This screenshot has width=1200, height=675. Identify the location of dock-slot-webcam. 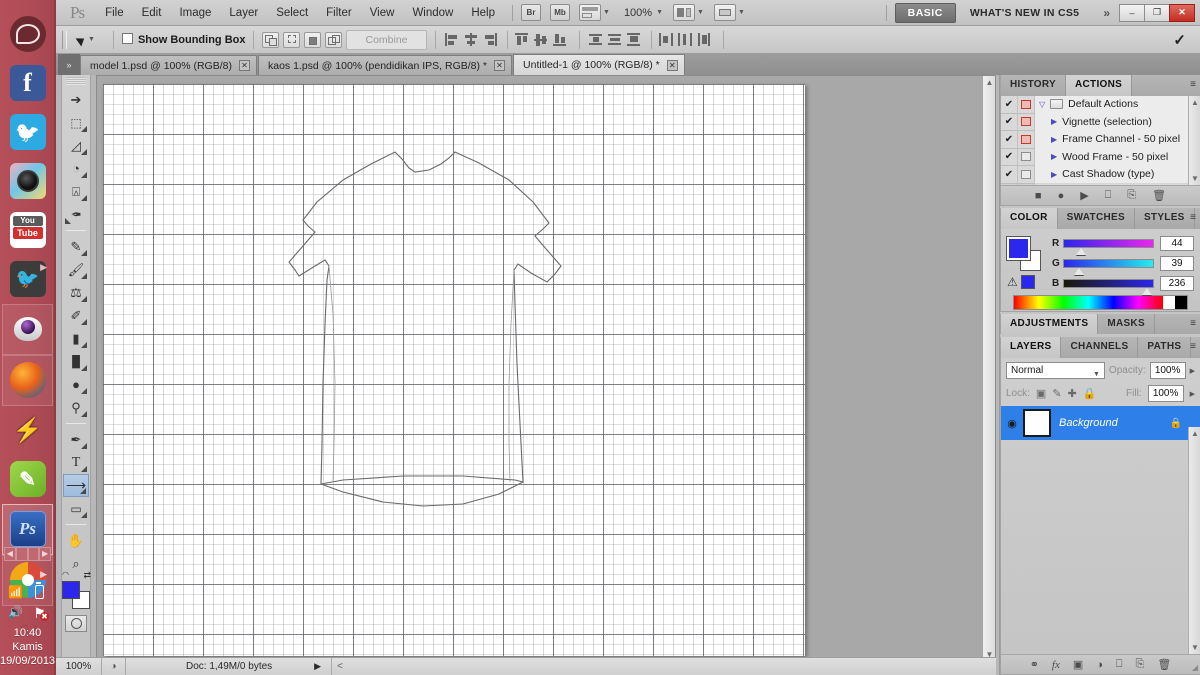
(27, 329).